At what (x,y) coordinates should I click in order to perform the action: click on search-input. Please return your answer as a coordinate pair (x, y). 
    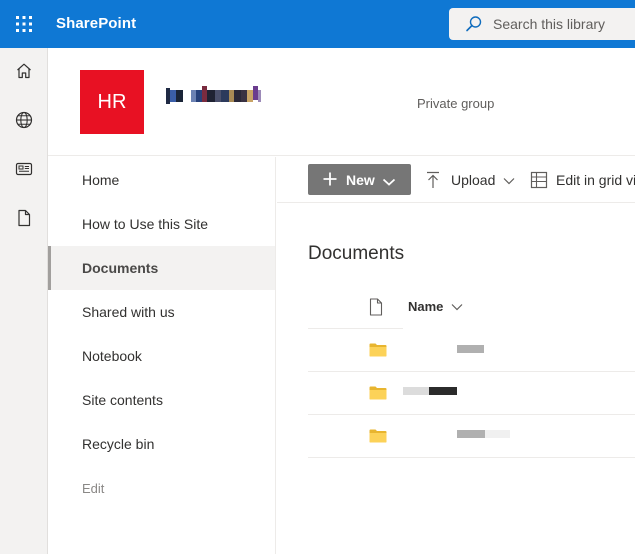
    Looking at the image, I should click on (564, 24).